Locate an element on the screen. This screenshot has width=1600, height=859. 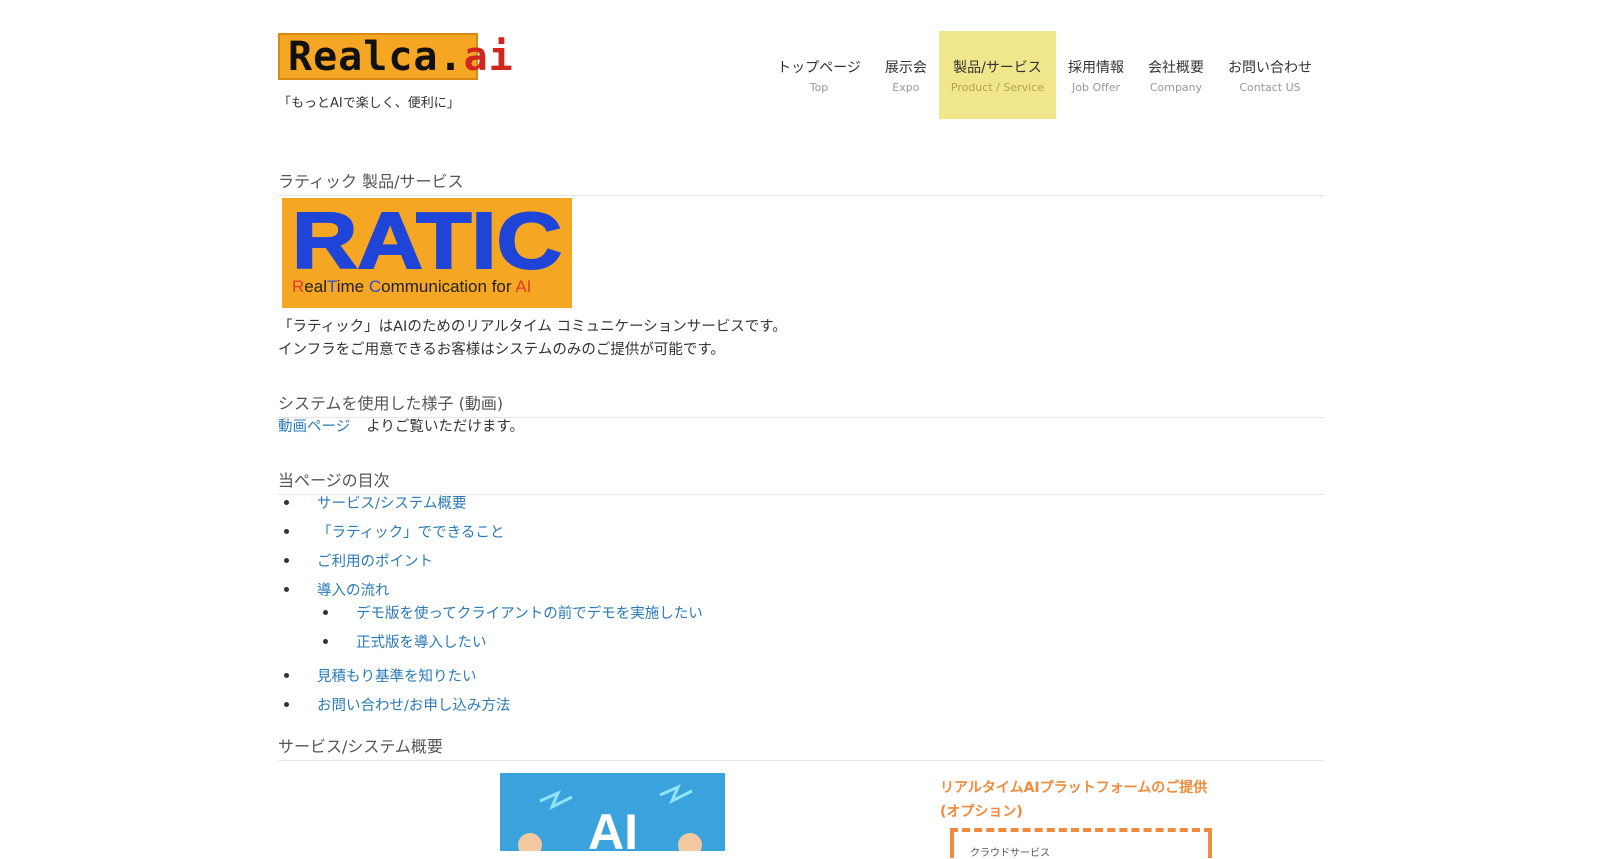
toc-item: サービス/システム概要 is located at coordinates (372, 502).